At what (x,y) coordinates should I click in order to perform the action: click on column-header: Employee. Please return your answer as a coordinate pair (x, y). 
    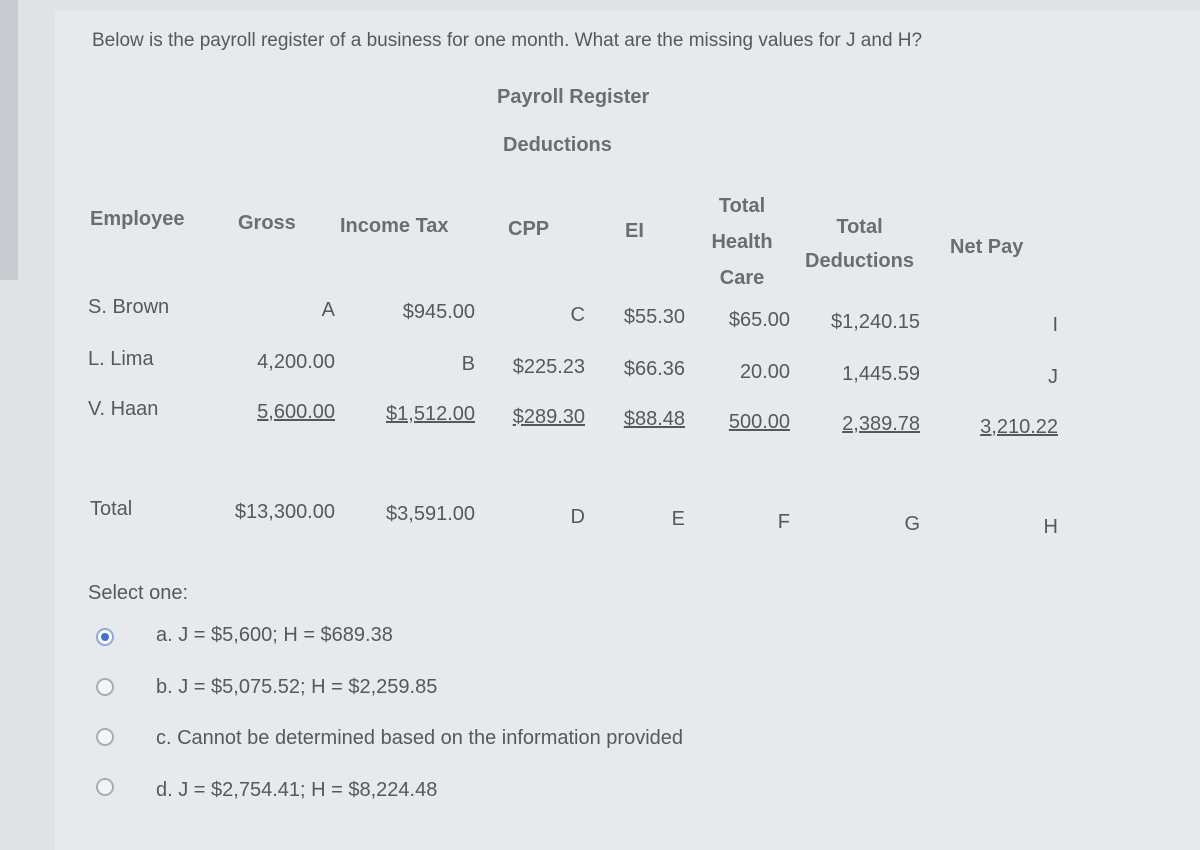
    Looking at the image, I should click on (137, 219).